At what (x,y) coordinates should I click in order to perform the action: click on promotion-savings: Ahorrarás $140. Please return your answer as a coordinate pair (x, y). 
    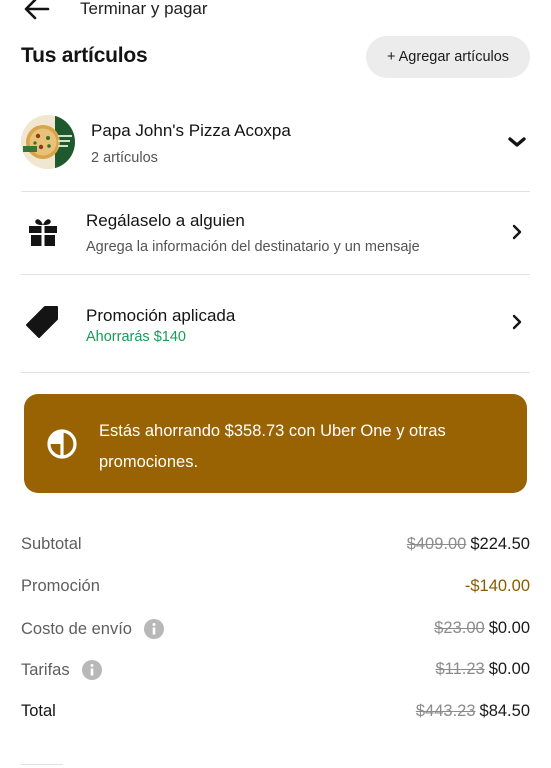
    Looking at the image, I should click on (136, 337).